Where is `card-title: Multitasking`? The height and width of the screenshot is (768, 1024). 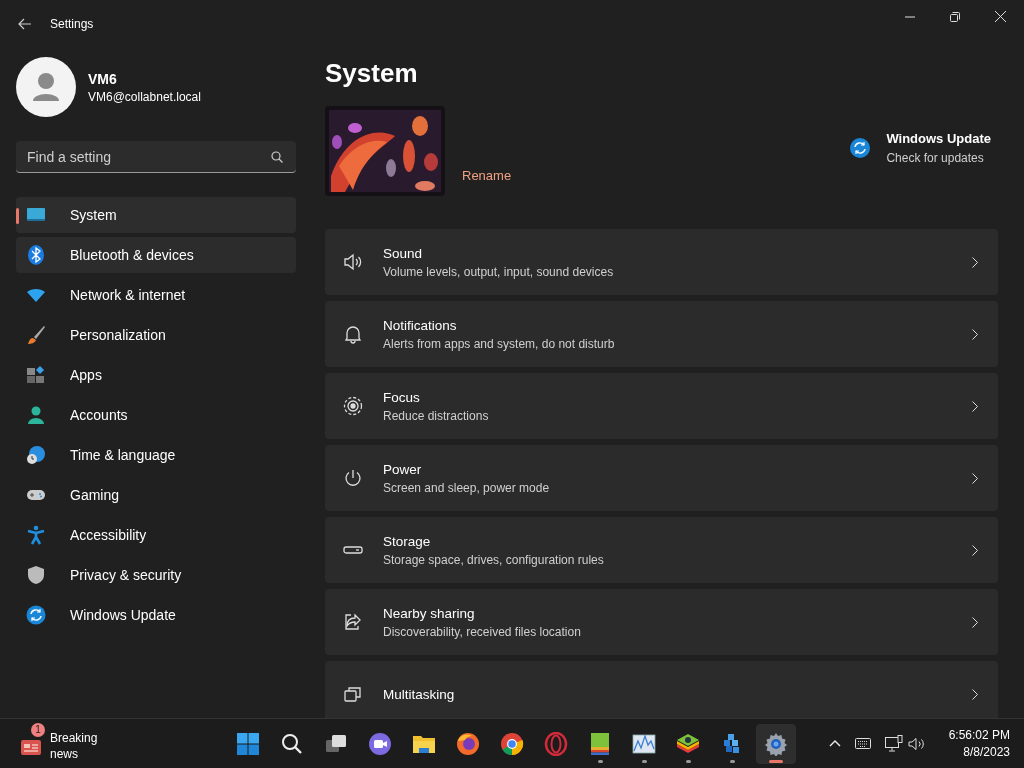 card-title: Multitasking is located at coordinates (419, 694).